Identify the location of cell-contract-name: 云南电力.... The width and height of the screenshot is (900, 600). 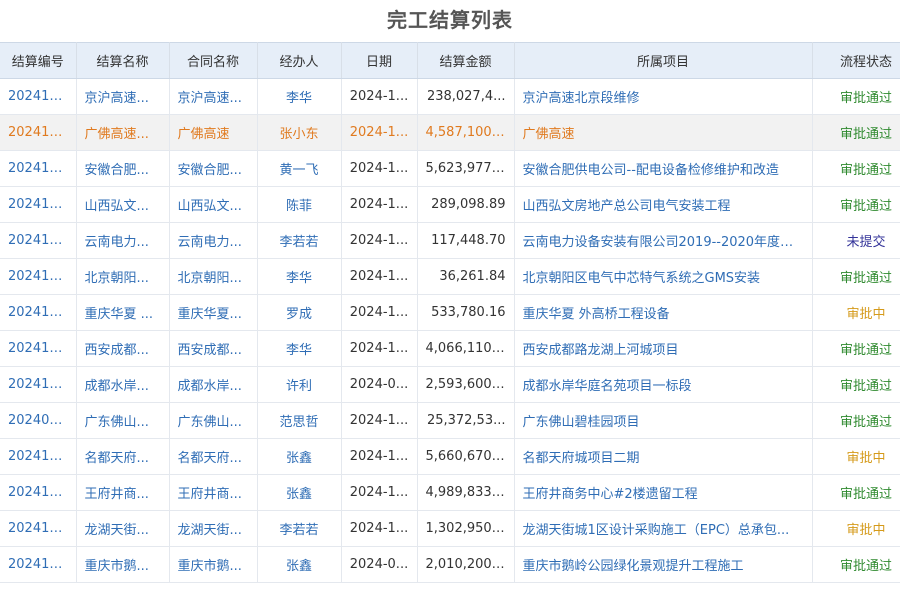
(213, 240).